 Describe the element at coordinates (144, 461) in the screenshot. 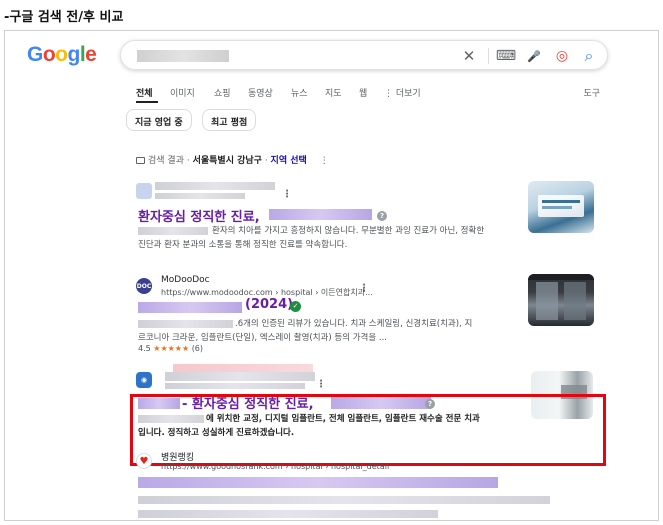

I see `heart-icon: ♥` at that location.